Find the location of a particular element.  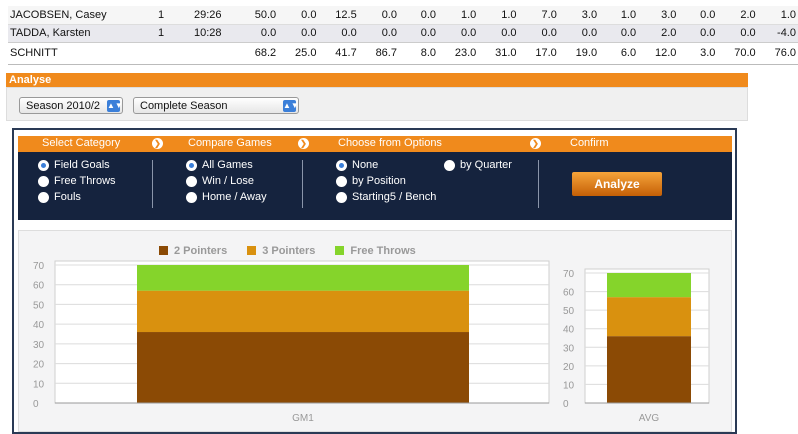

radio-label: Win / Lose is located at coordinates (228, 181).